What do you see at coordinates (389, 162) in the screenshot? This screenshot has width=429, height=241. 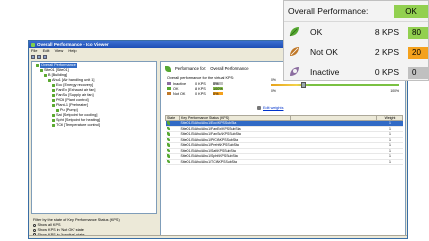 I see `weight-cell: 1` at bounding box center [389, 162].